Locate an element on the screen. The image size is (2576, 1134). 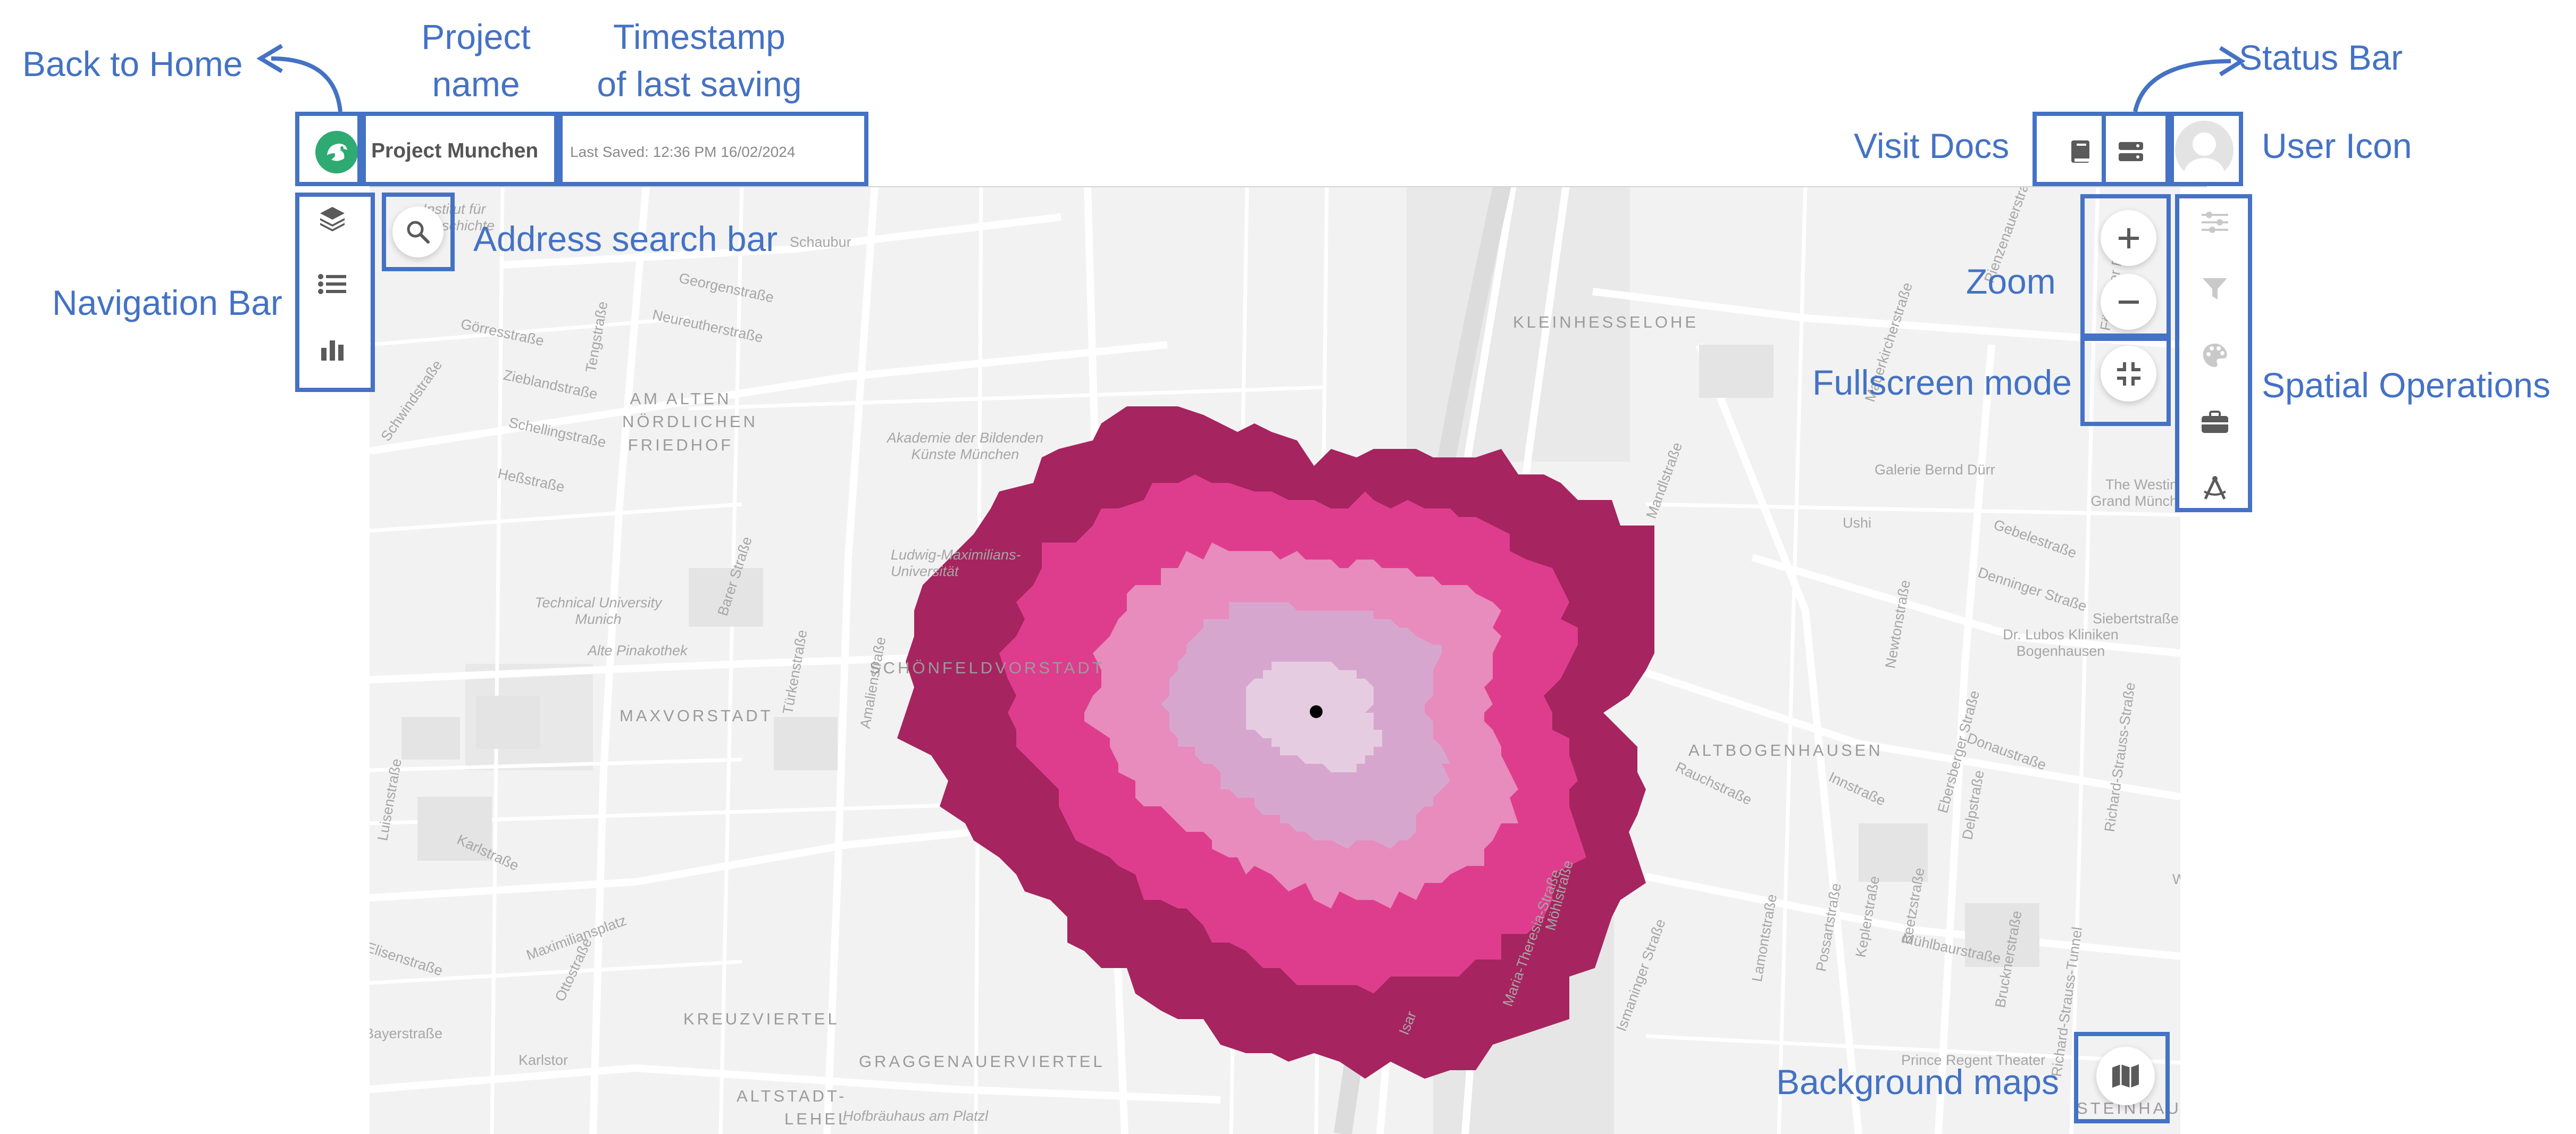
district-label: KLEINHESSELOHE is located at coordinates (1606, 322).